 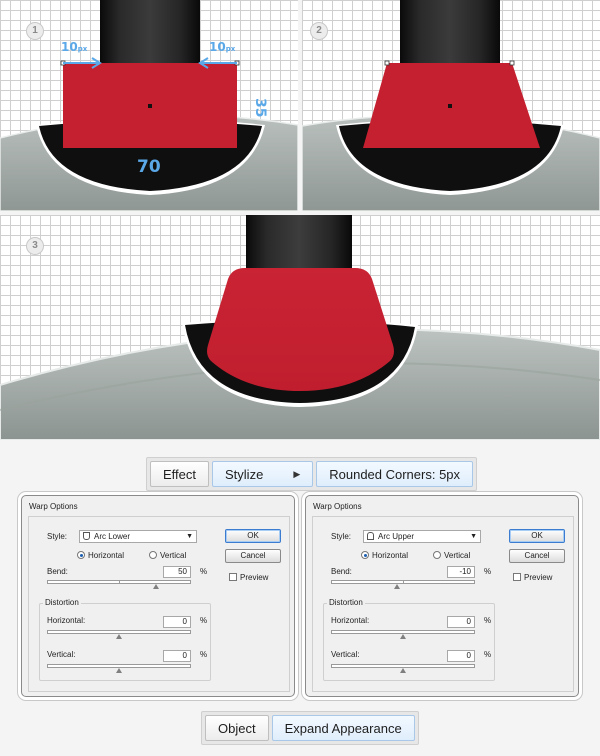 I want to click on step-badge-1: 1, so click(x=35, y=31).